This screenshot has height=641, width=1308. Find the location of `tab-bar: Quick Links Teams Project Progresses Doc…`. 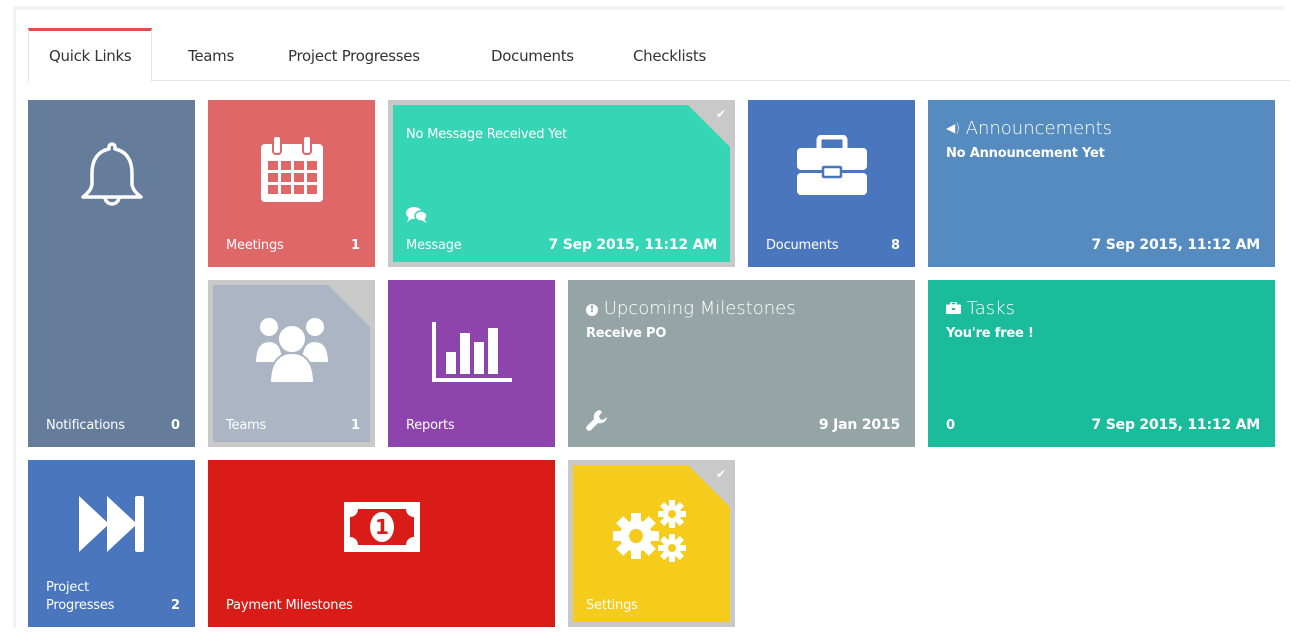

tab-bar: Quick Links Teams Project Progresses Doc… is located at coordinates (659, 55).